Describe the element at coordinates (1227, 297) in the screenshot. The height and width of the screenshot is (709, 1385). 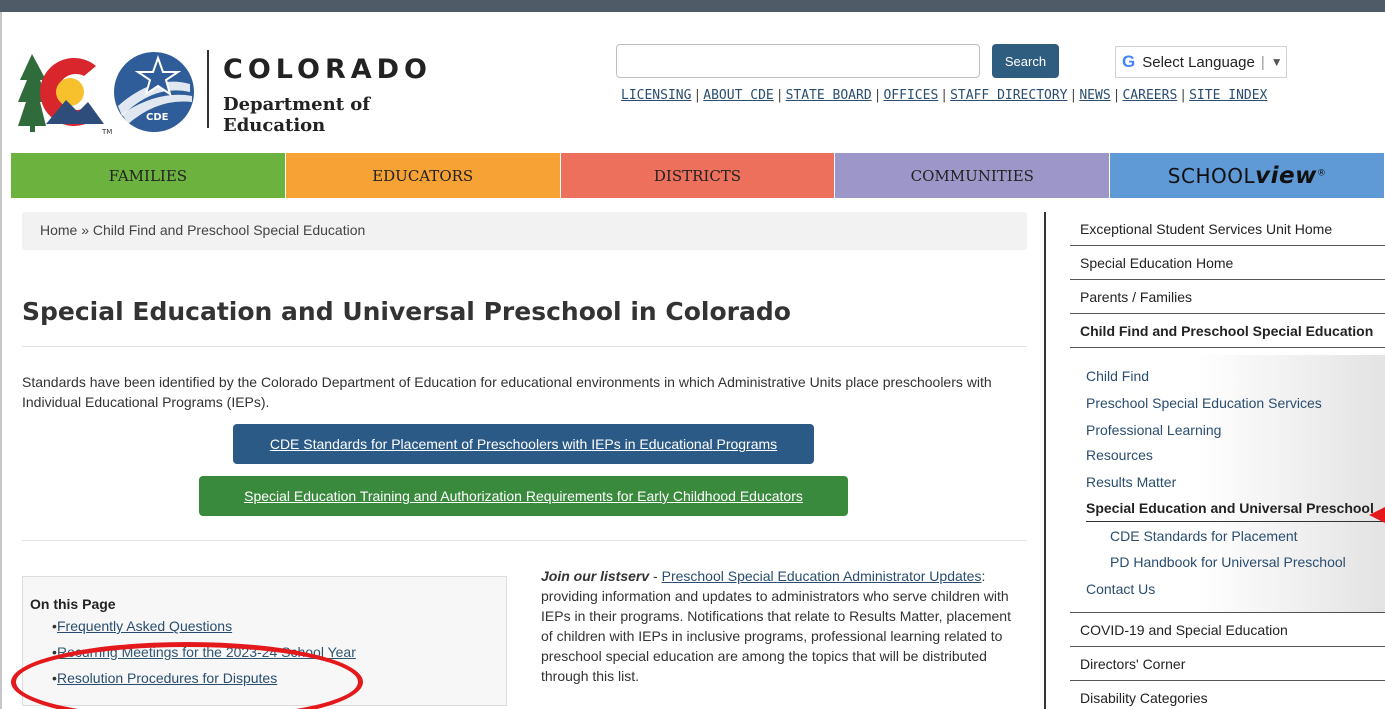
I see `sidebar-item-parents-families: Parents / Families` at that location.